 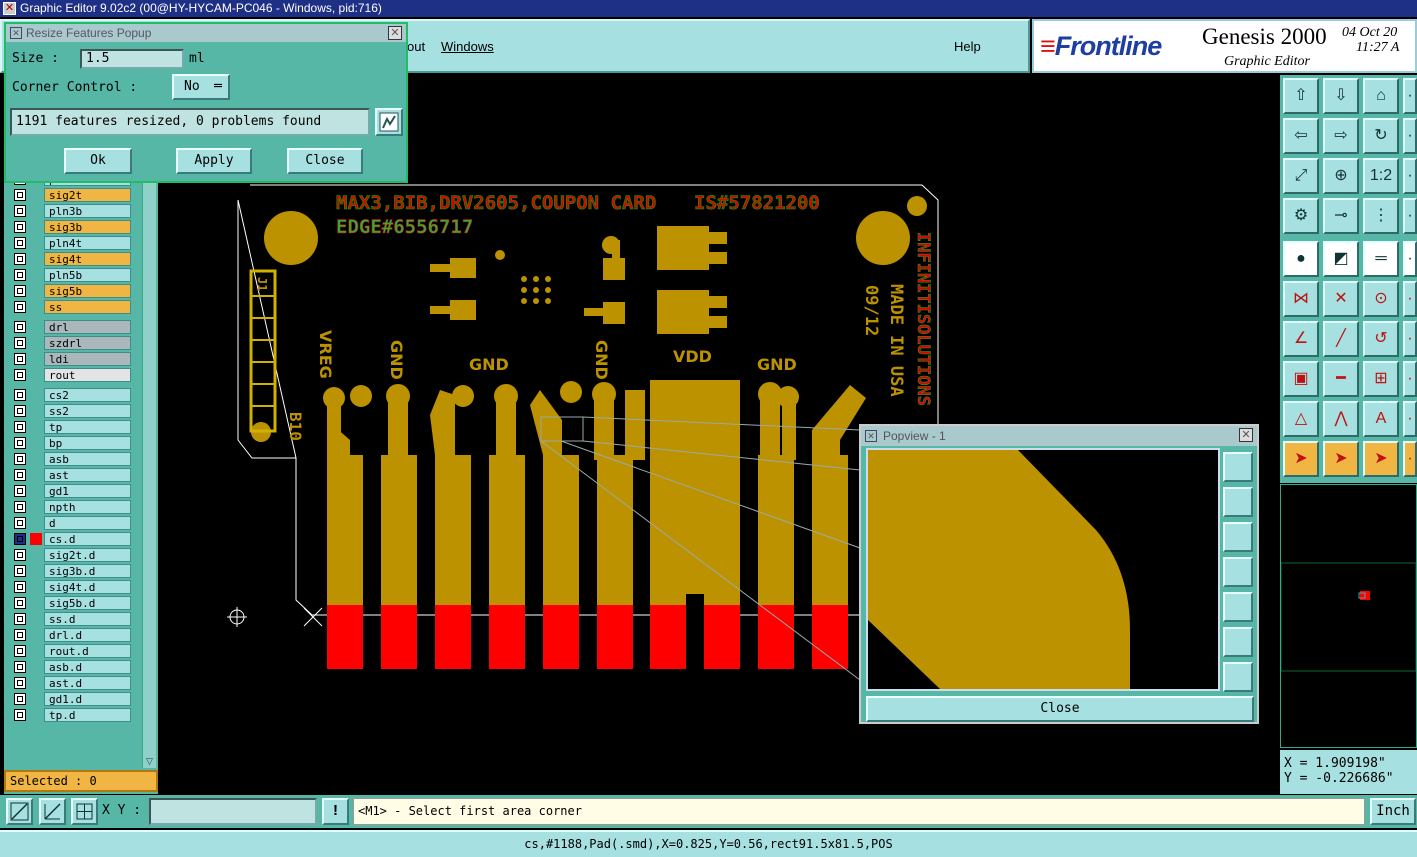 What do you see at coordinates (70, 211) in the screenshot?
I see `layer-row: pln3b` at bounding box center [70, 211].